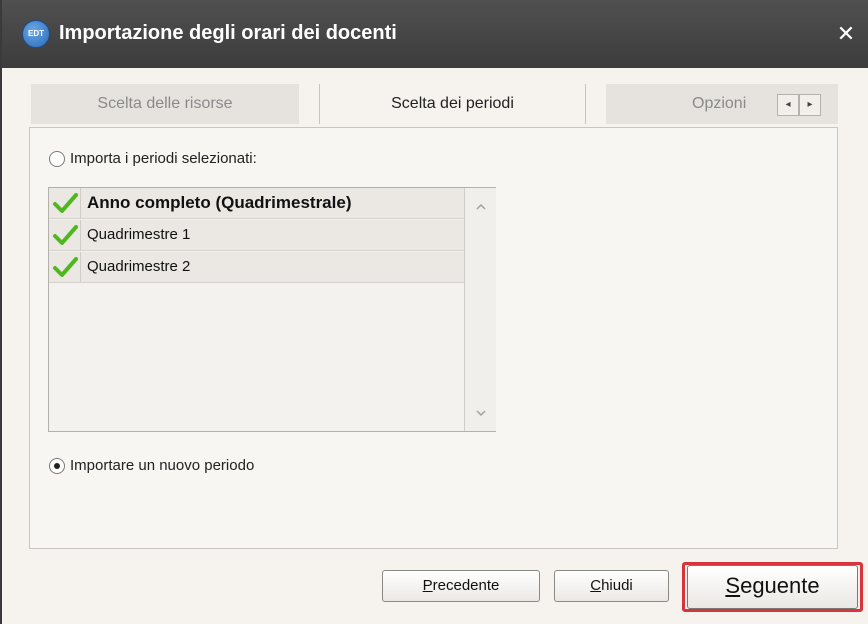 The height and width of the screenshot is (624, 868). What do you see at coordinates (427, 585) in the screenshot?
I see `previous-mnemonic: P` at bounding box center [427, 585].